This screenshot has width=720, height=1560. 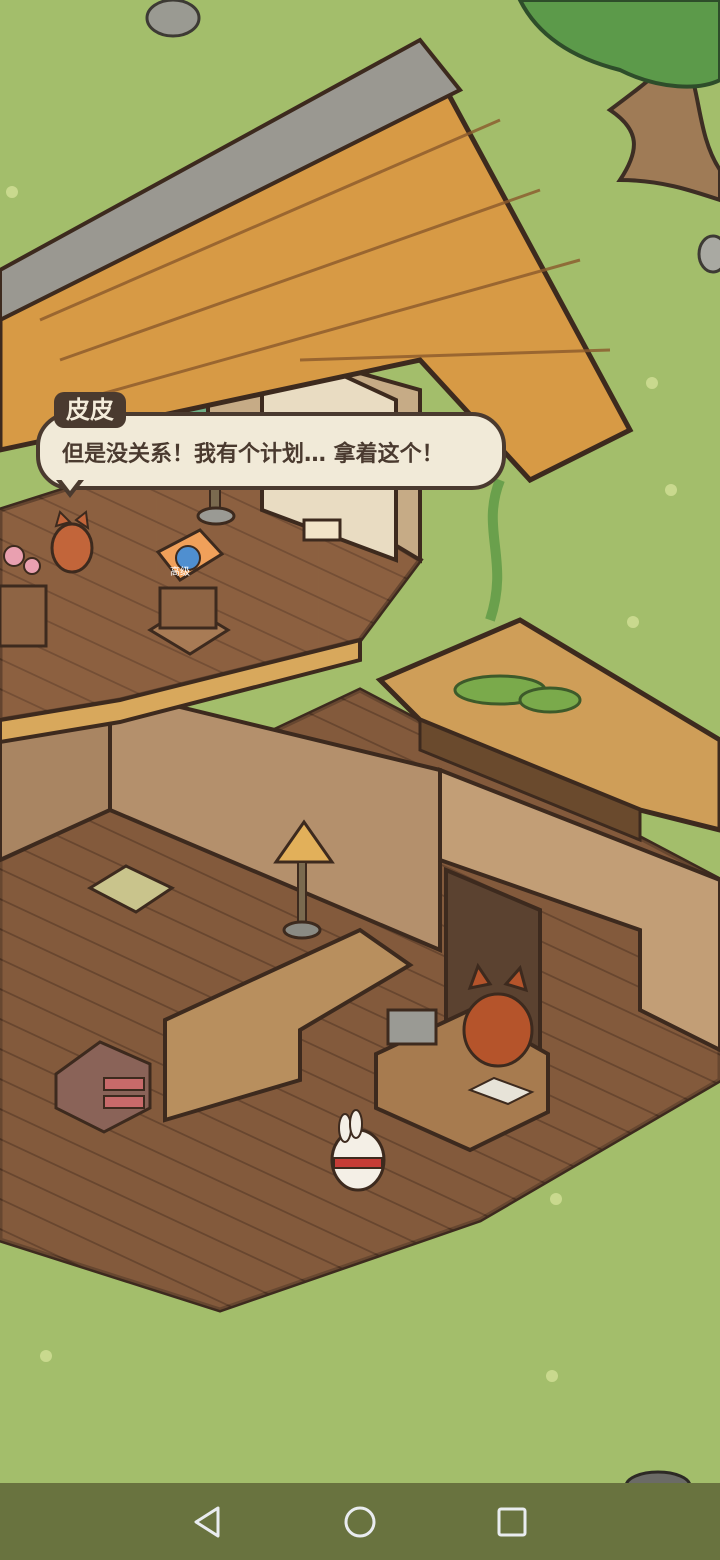 I want to click on rock-bottom, so click(x=658, y=1476).